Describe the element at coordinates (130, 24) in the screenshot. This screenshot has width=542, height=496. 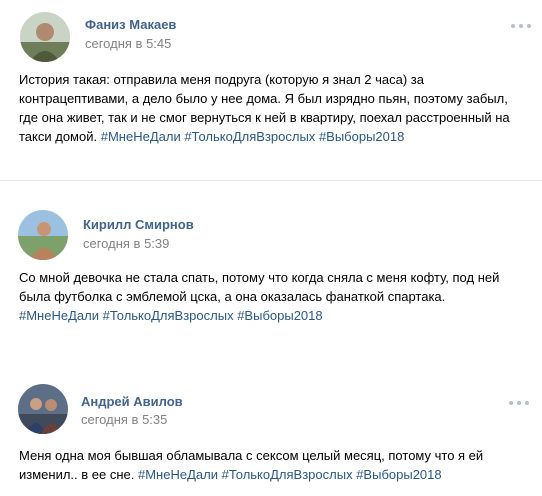
I see `post-author: Фаниз Макаев` at that location.